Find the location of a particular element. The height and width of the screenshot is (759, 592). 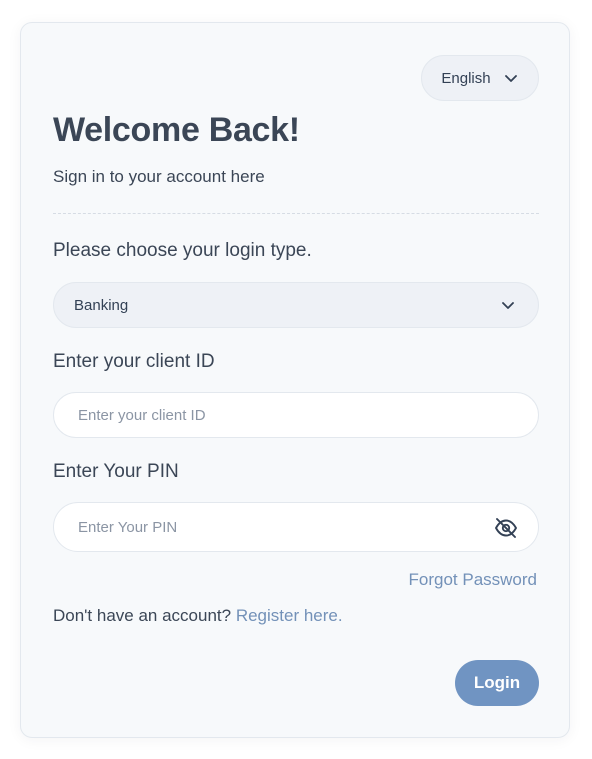

client-id-input is located at coordinates (254, 415).